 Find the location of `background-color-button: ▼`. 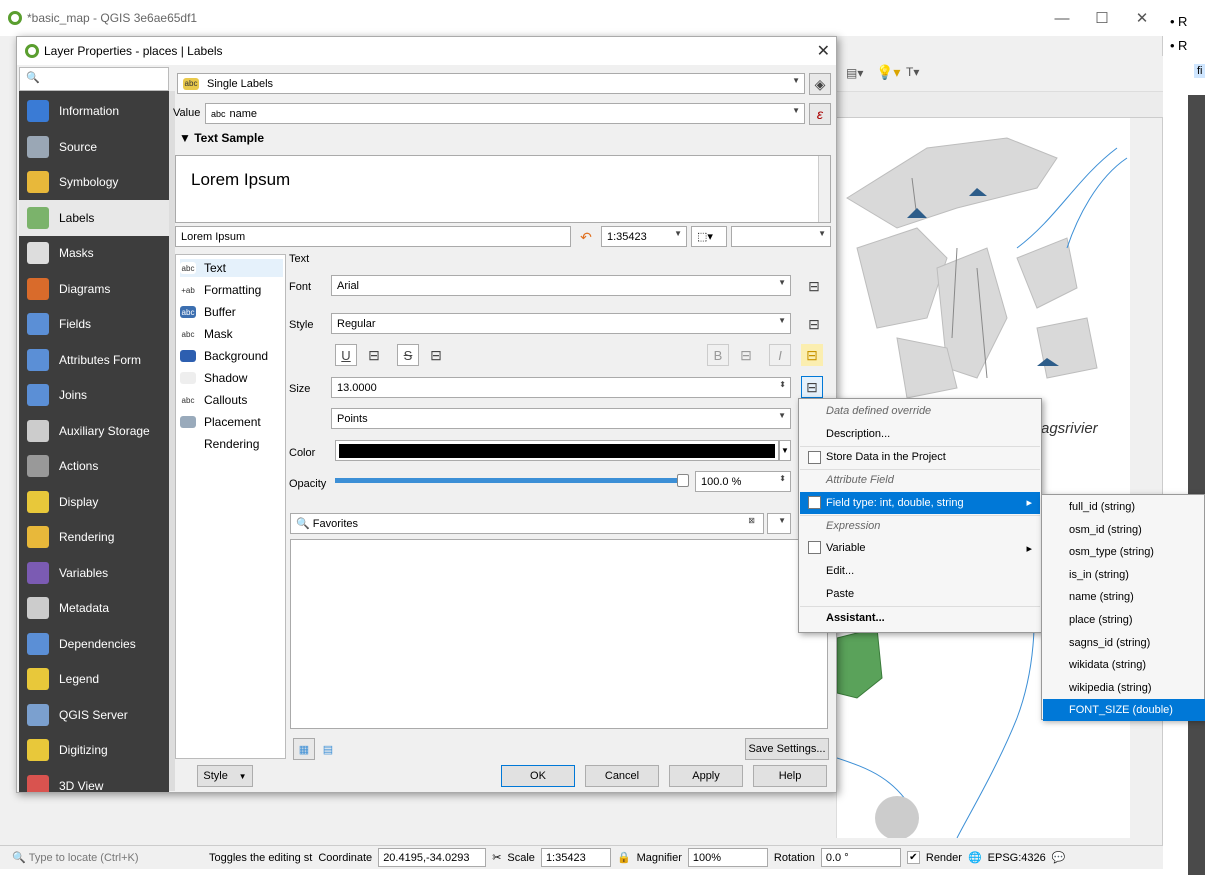

background-color-button: ▼ is located at coordinates (781, 236).